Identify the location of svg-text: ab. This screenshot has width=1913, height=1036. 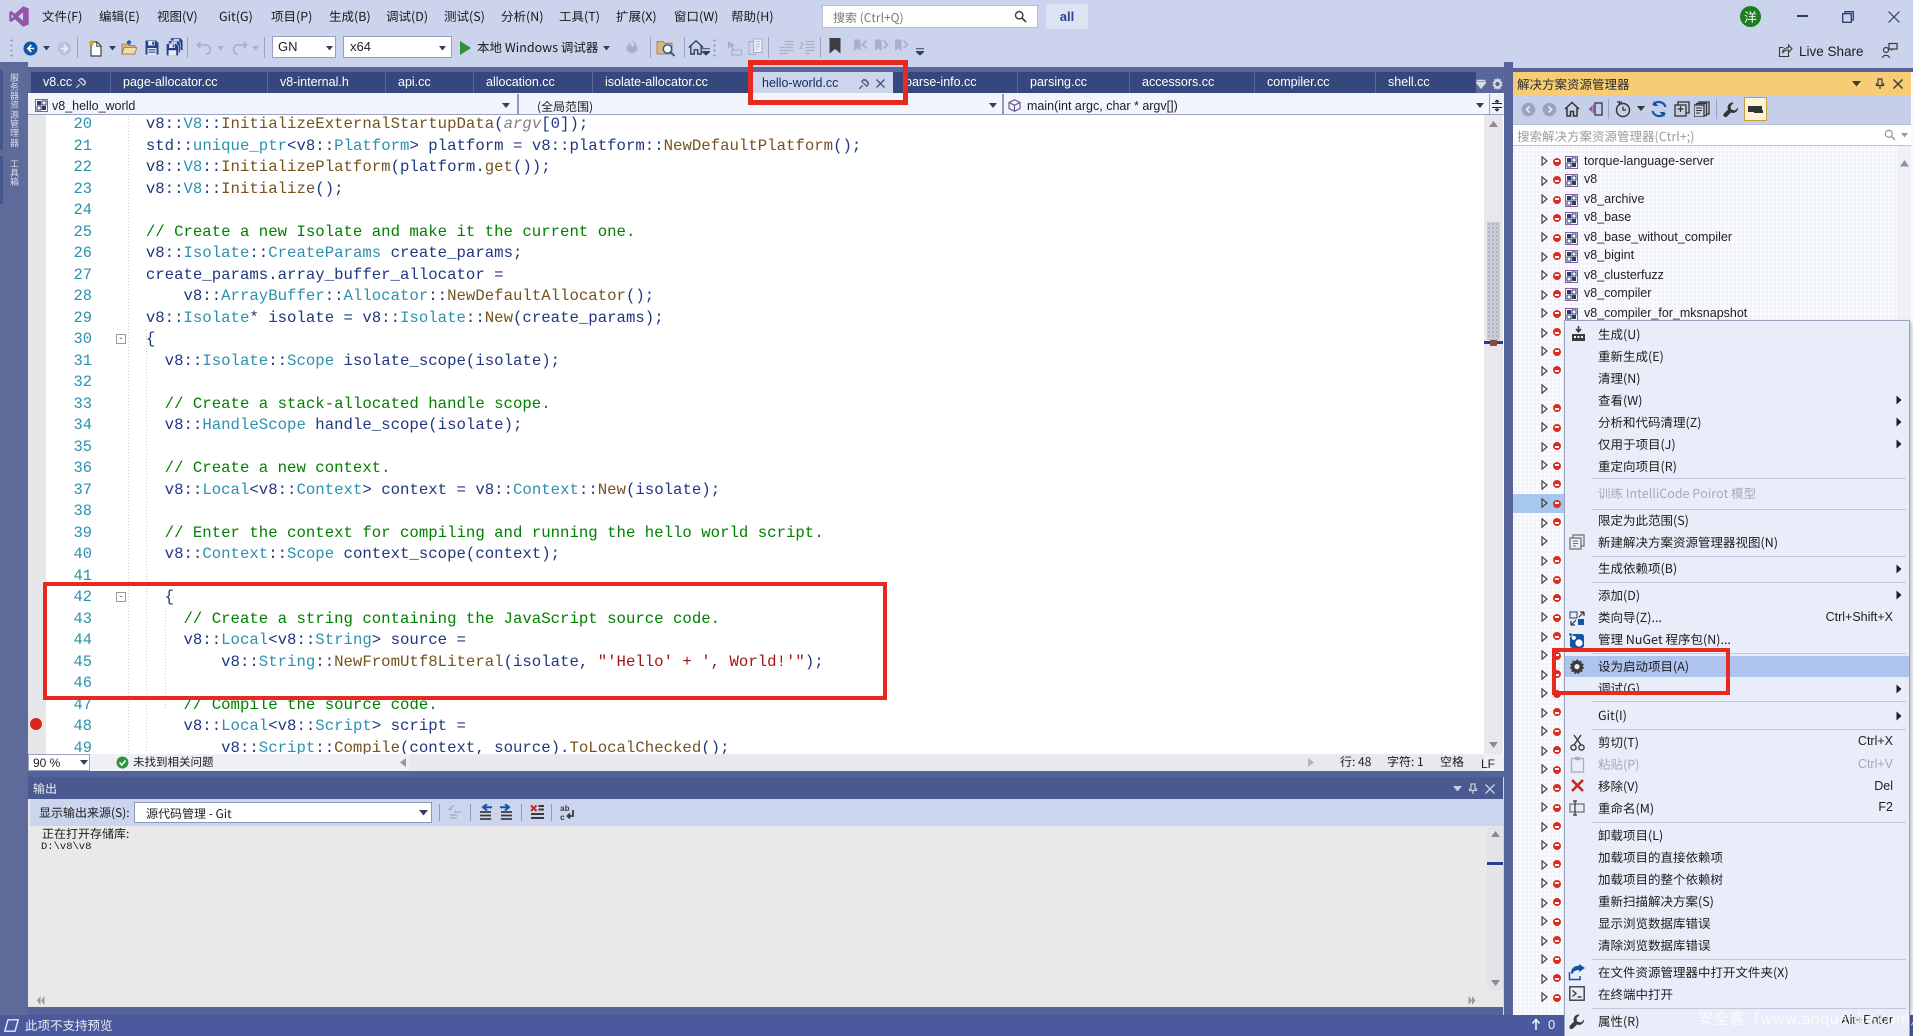
(565, 809).